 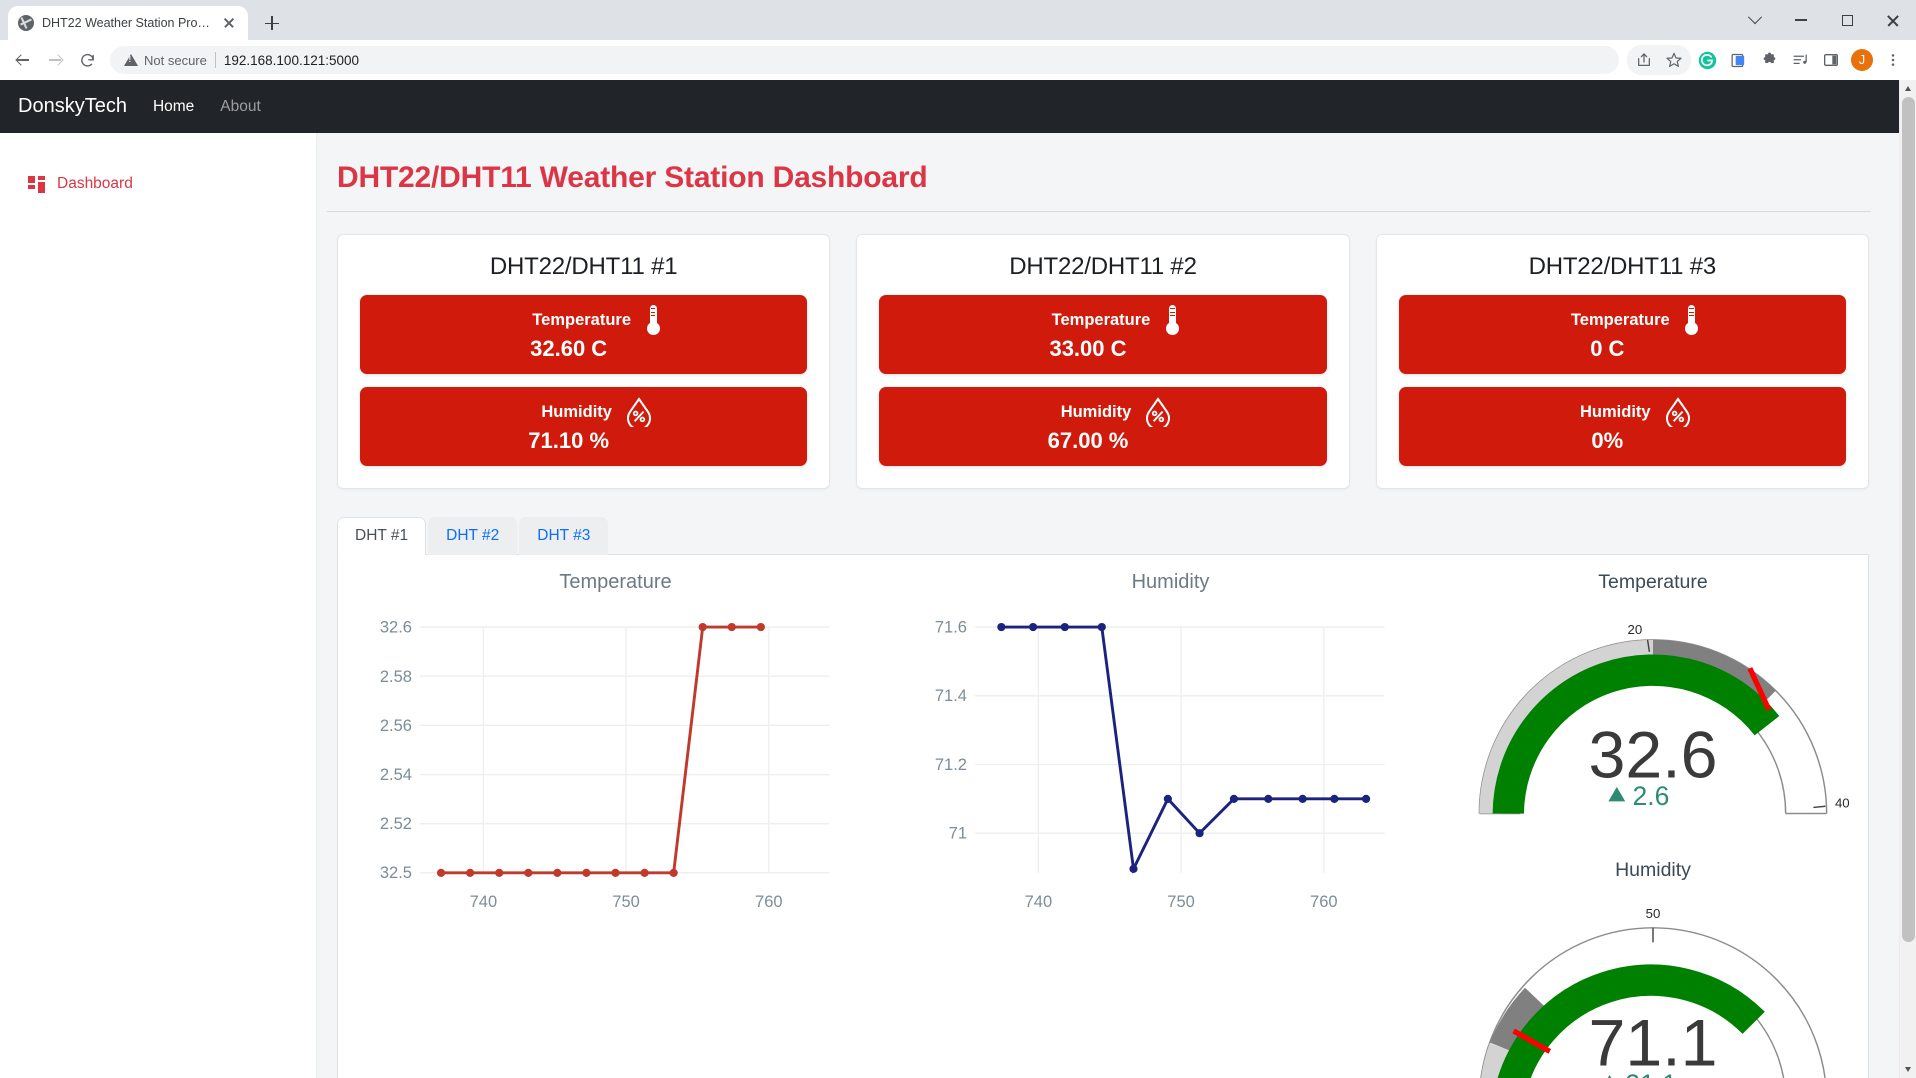 I want to click on reload-icon, so click(x=87, y=60).